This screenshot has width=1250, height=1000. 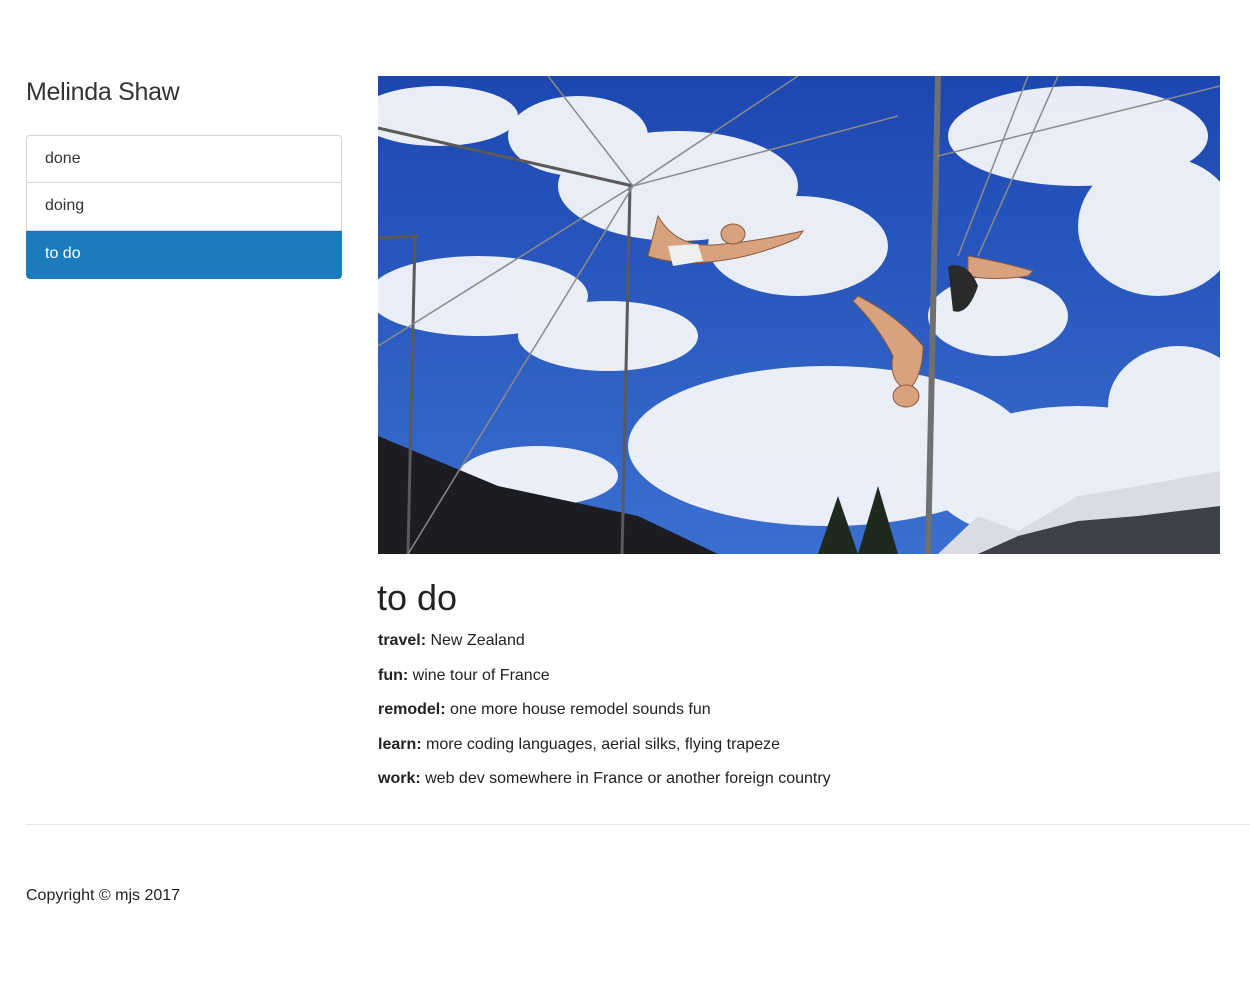 I want to click on section-title: to do, so click(x=417, y=597).